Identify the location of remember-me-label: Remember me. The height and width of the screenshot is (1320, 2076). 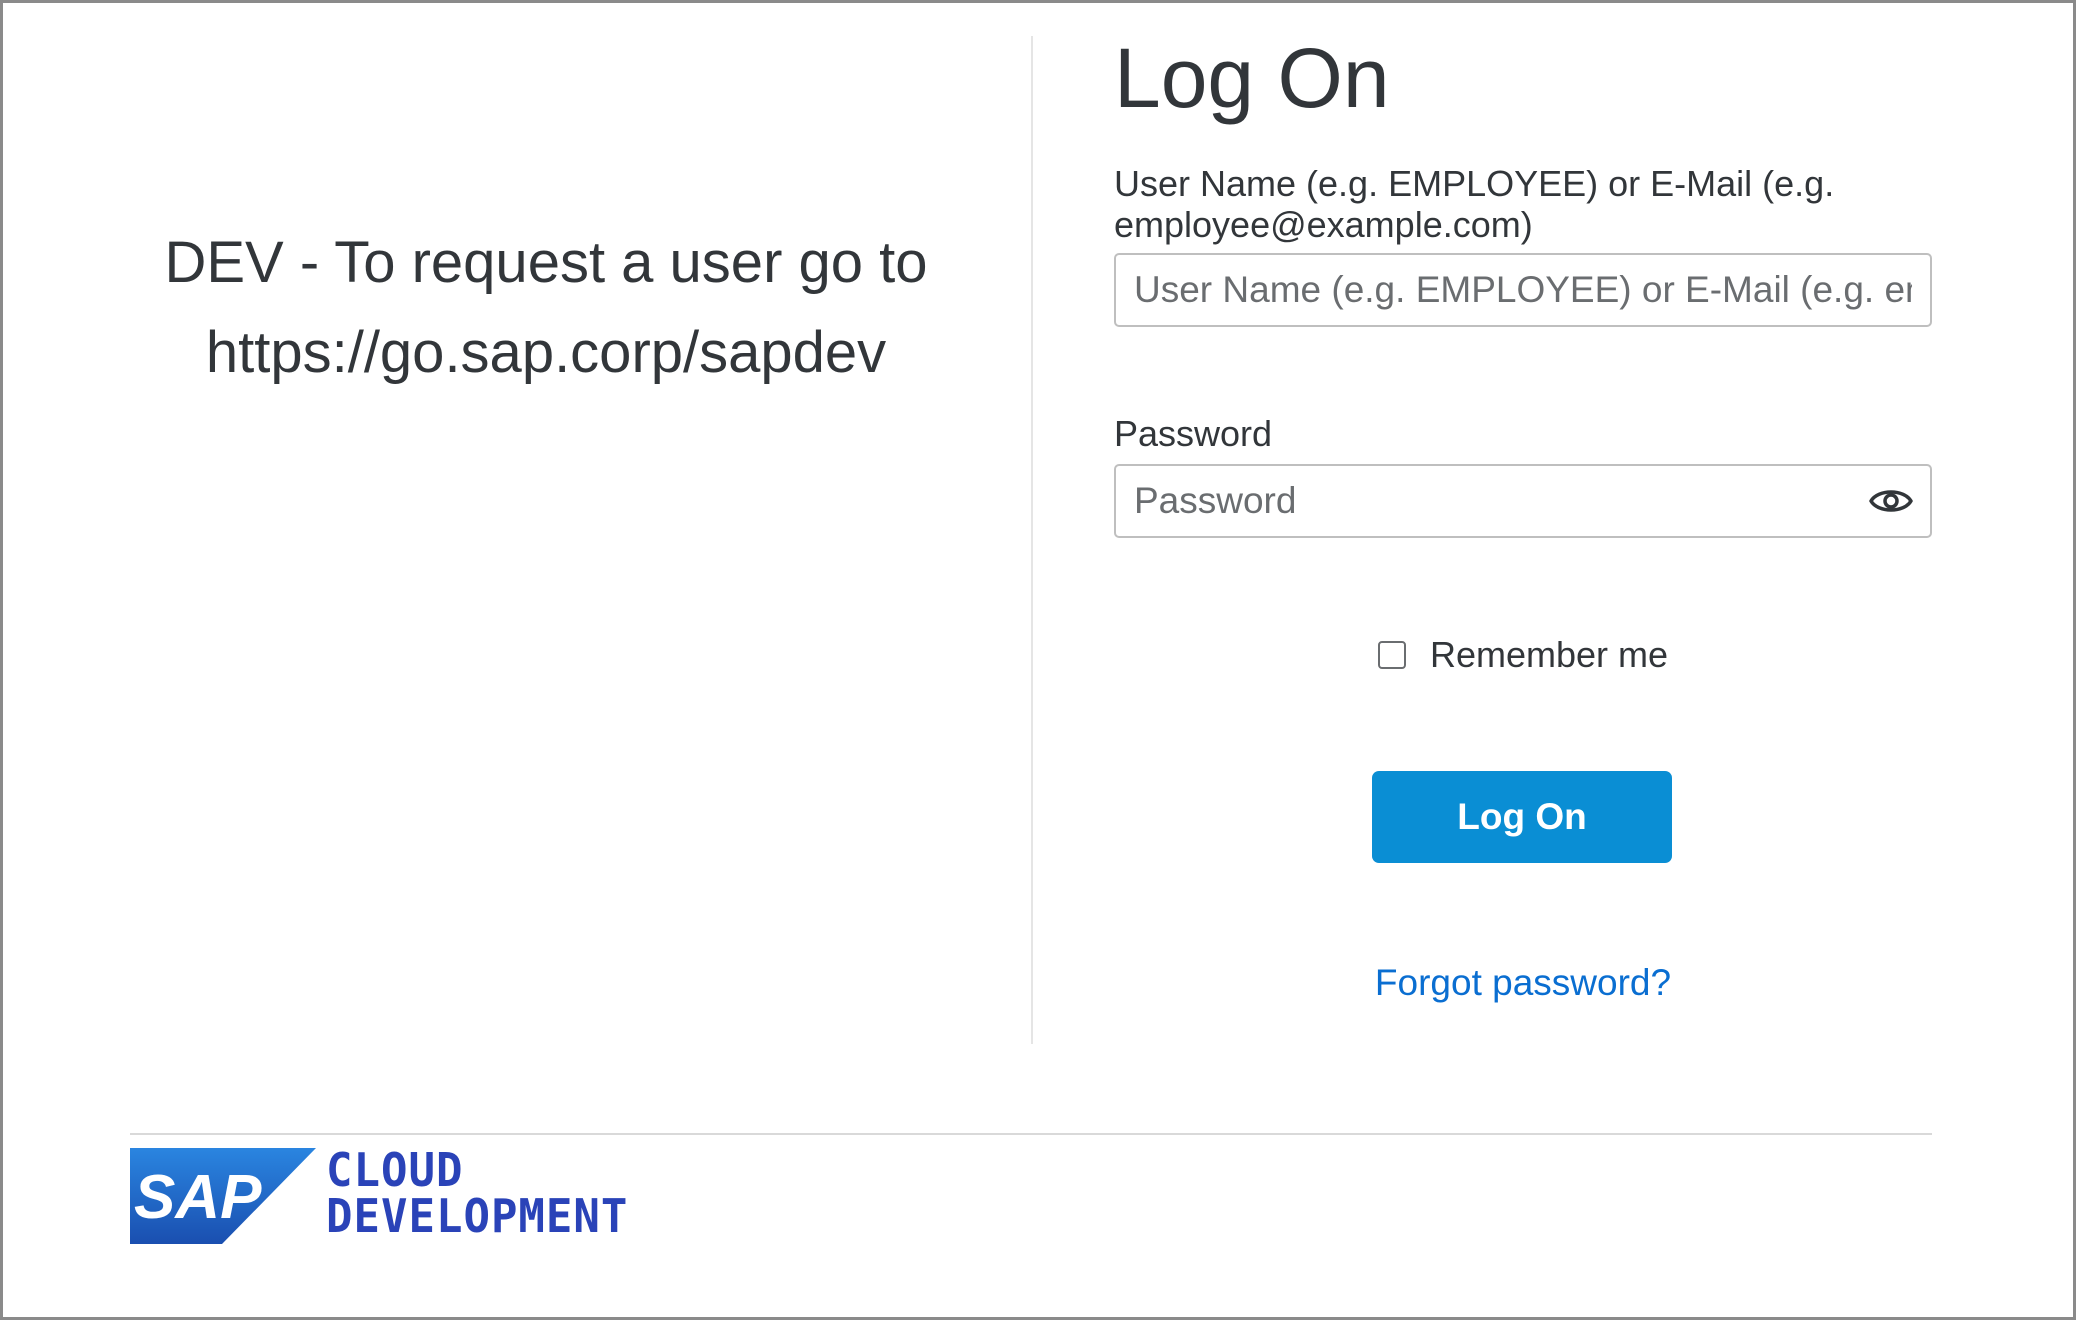
(1549, 654).